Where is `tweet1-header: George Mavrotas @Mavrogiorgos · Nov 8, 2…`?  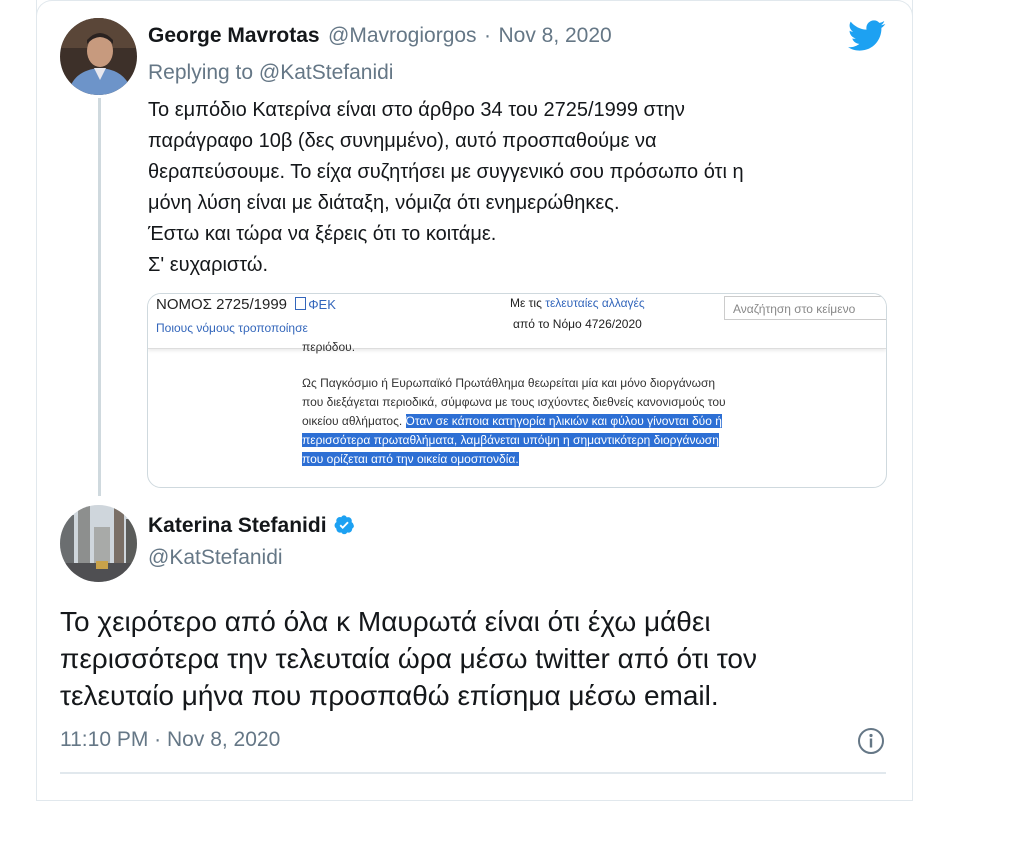
tweet1-header: George Mavrotas @Mavrogiorgos · Nov 8, 2… is located at coordinates (380, 36).